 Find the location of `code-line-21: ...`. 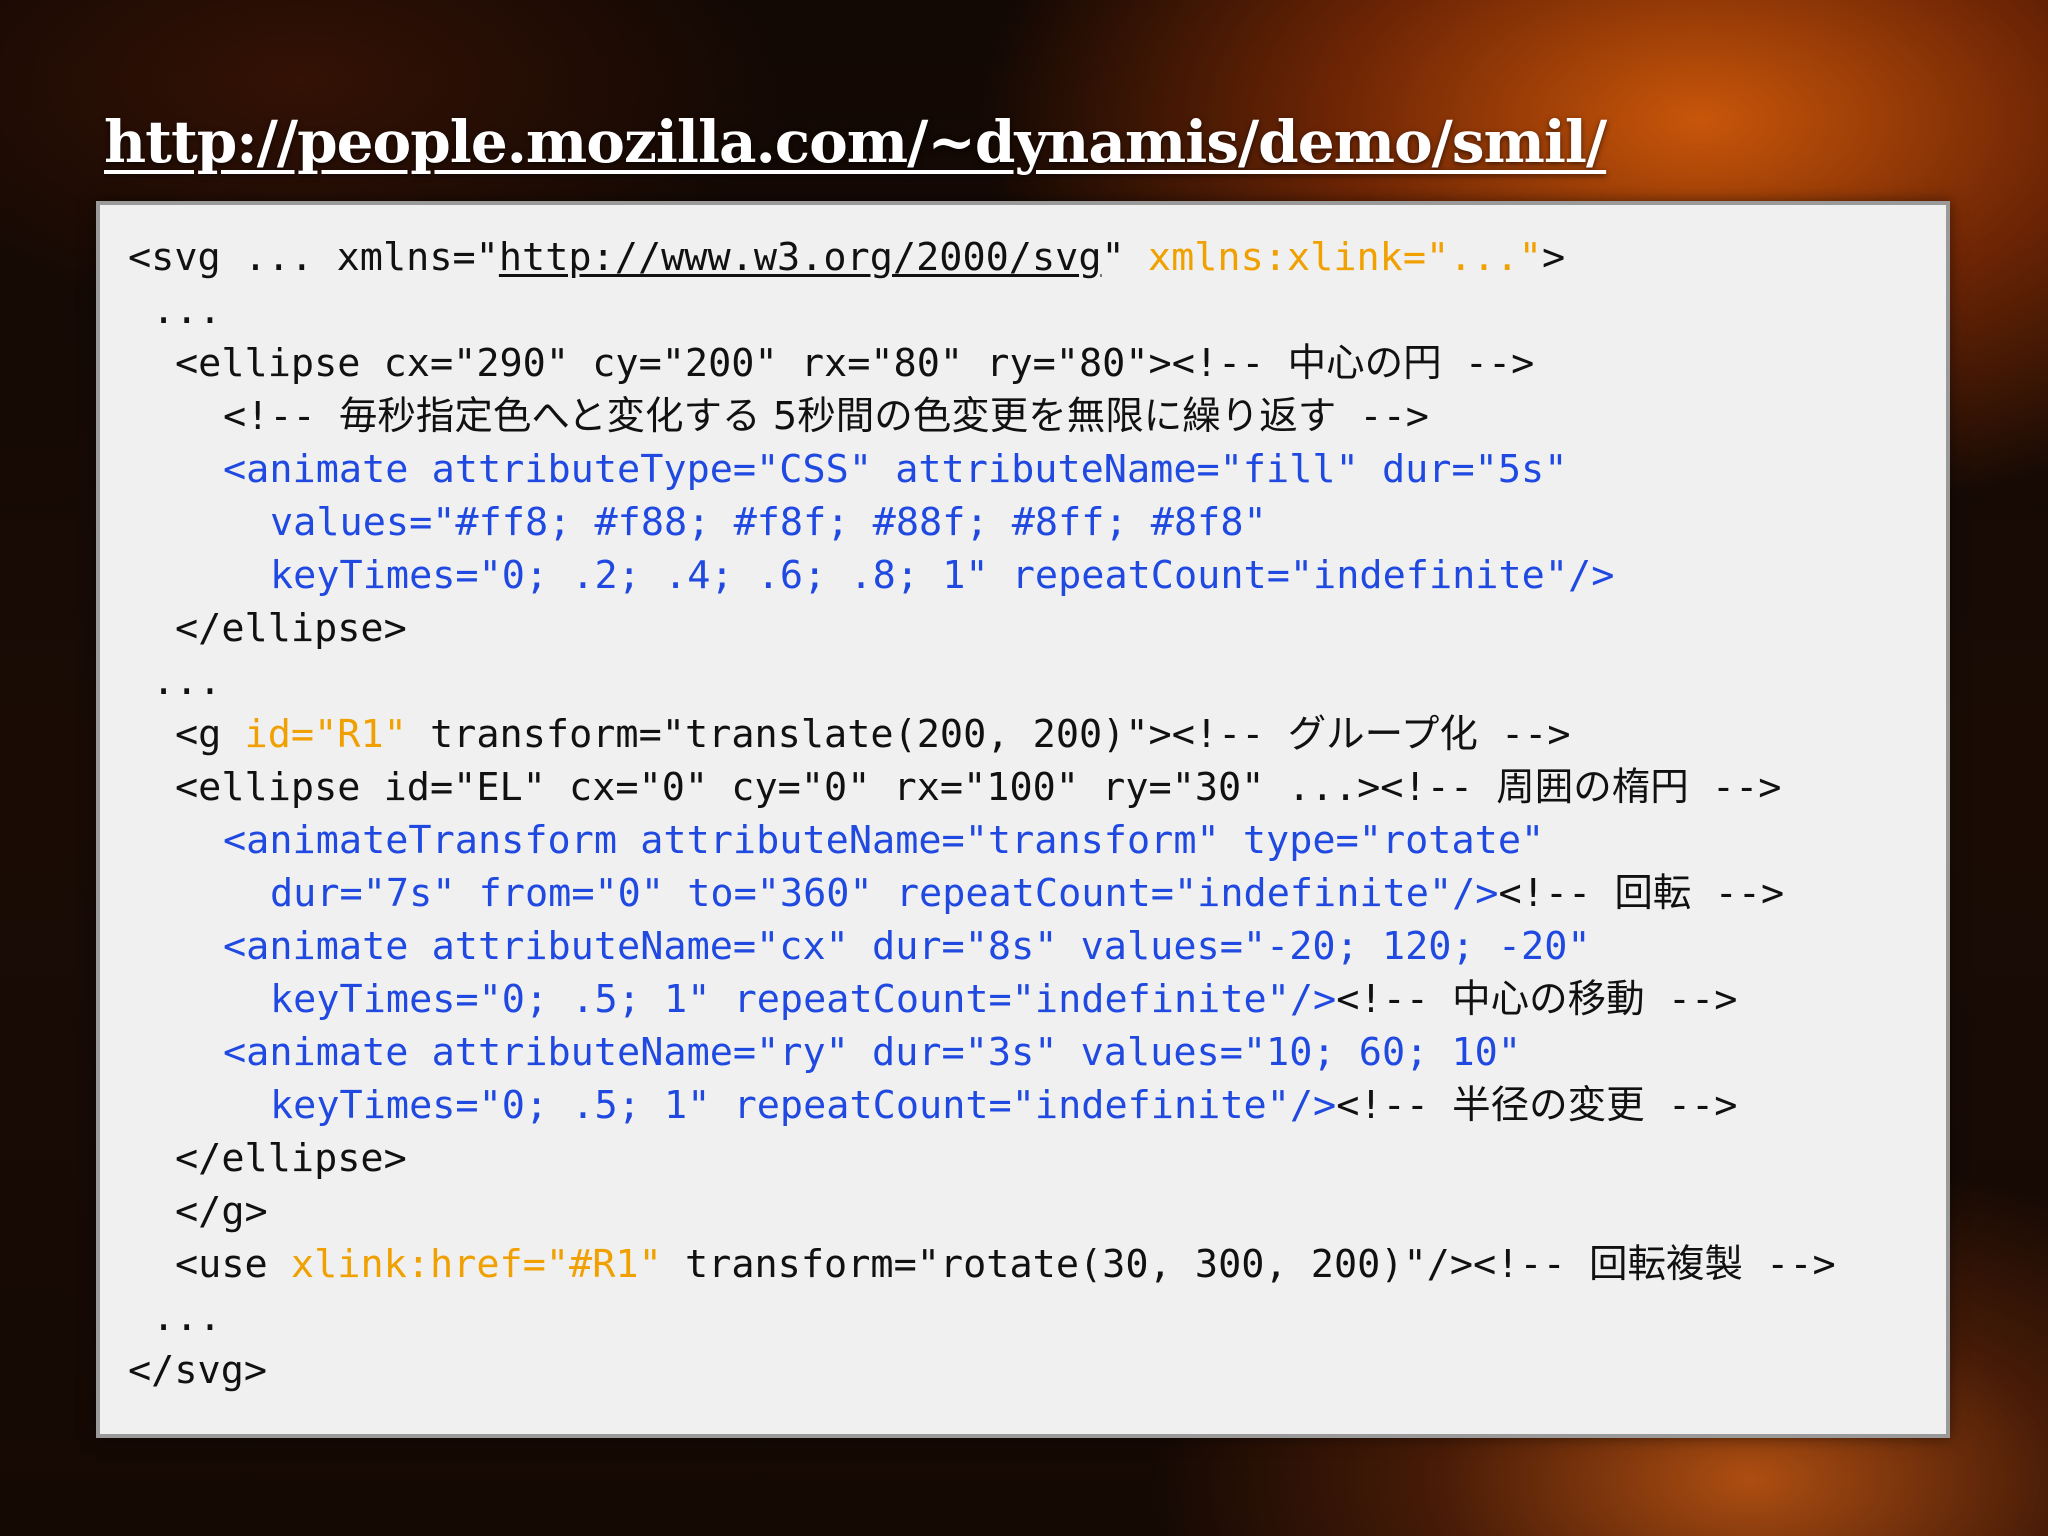

code-line-21: ... is located at coordinates (187, 1317).